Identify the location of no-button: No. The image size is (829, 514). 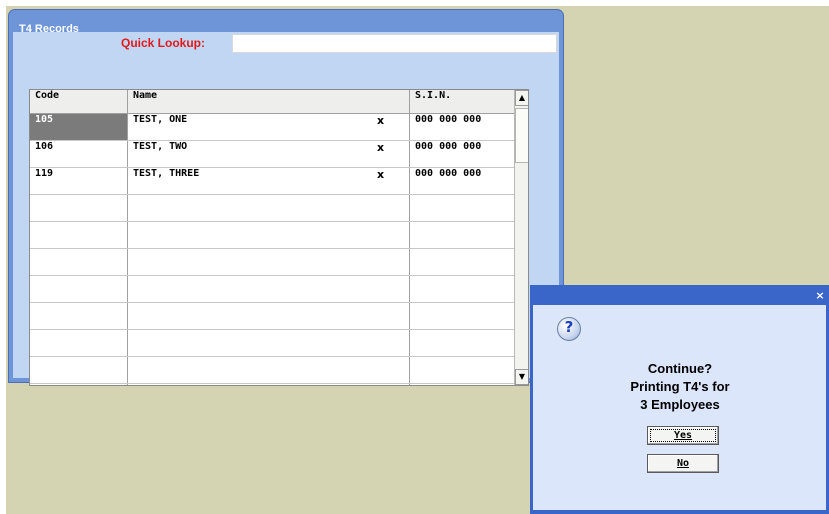
(683, 463).